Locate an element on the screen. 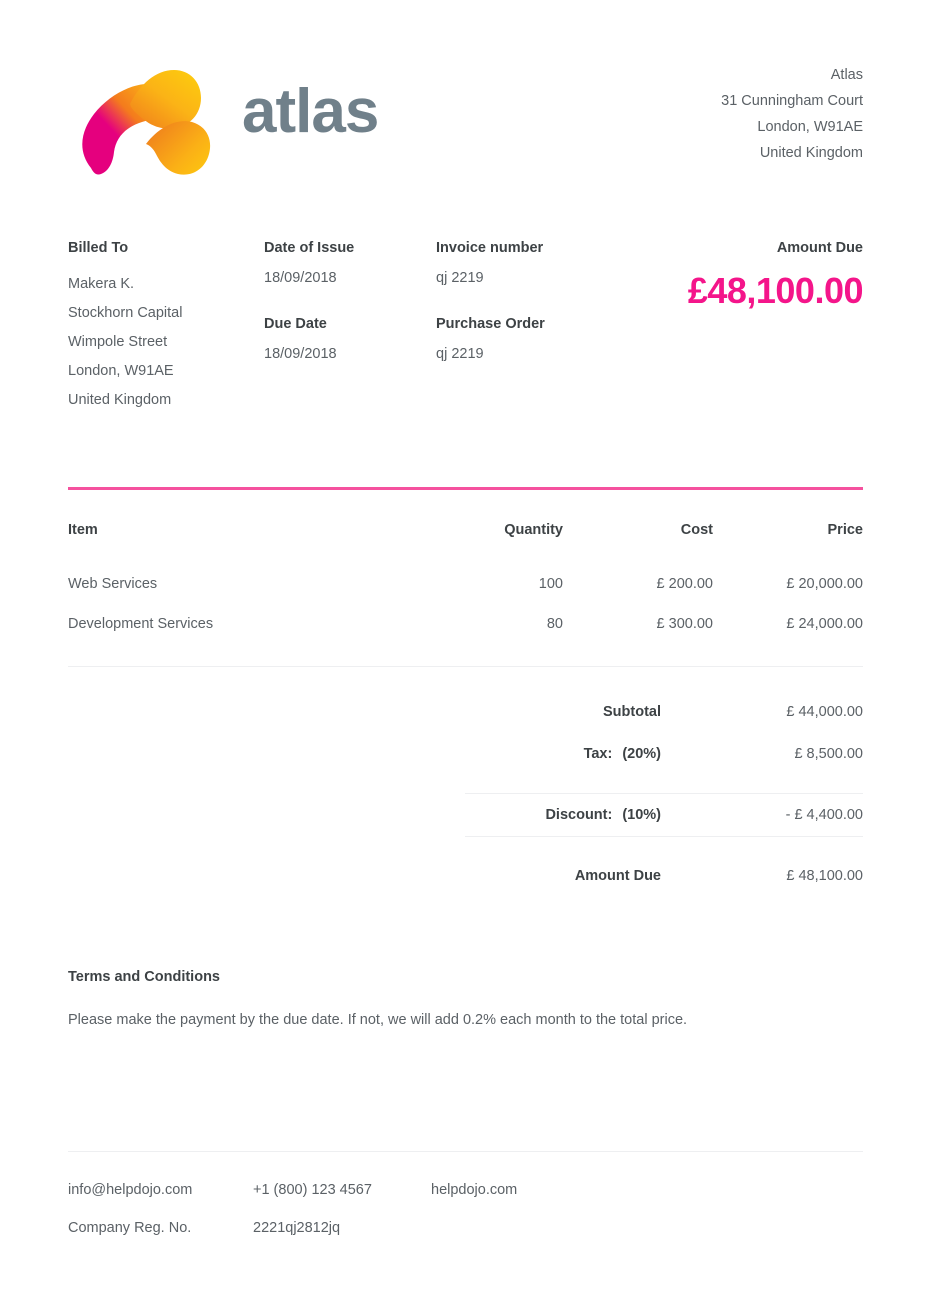 This screenshot has height=1313, width=931. footer-registration-row: Company Reg. No. 2221qj2812jq is located at coordinates (465, 1228).